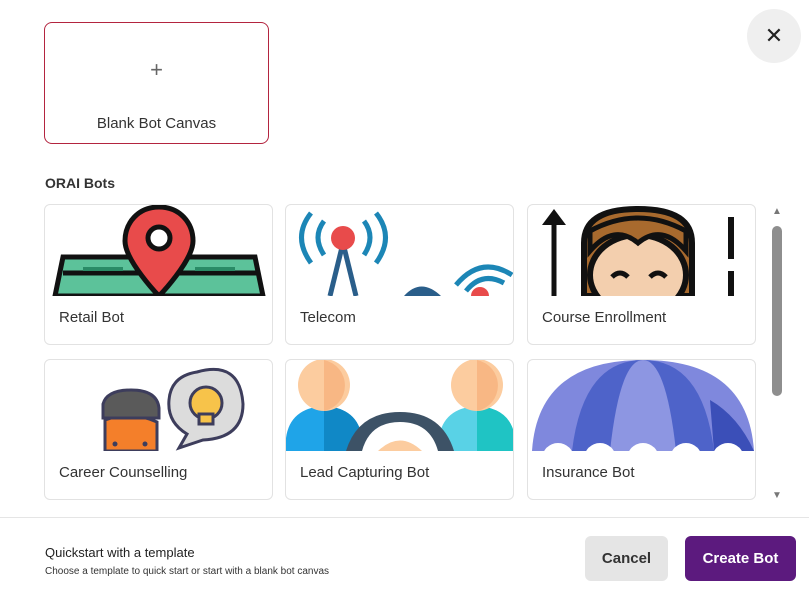 The width and height of the screenshot is (809, 601). I want to click on template-card-label: Telecom, so click(328, 317).